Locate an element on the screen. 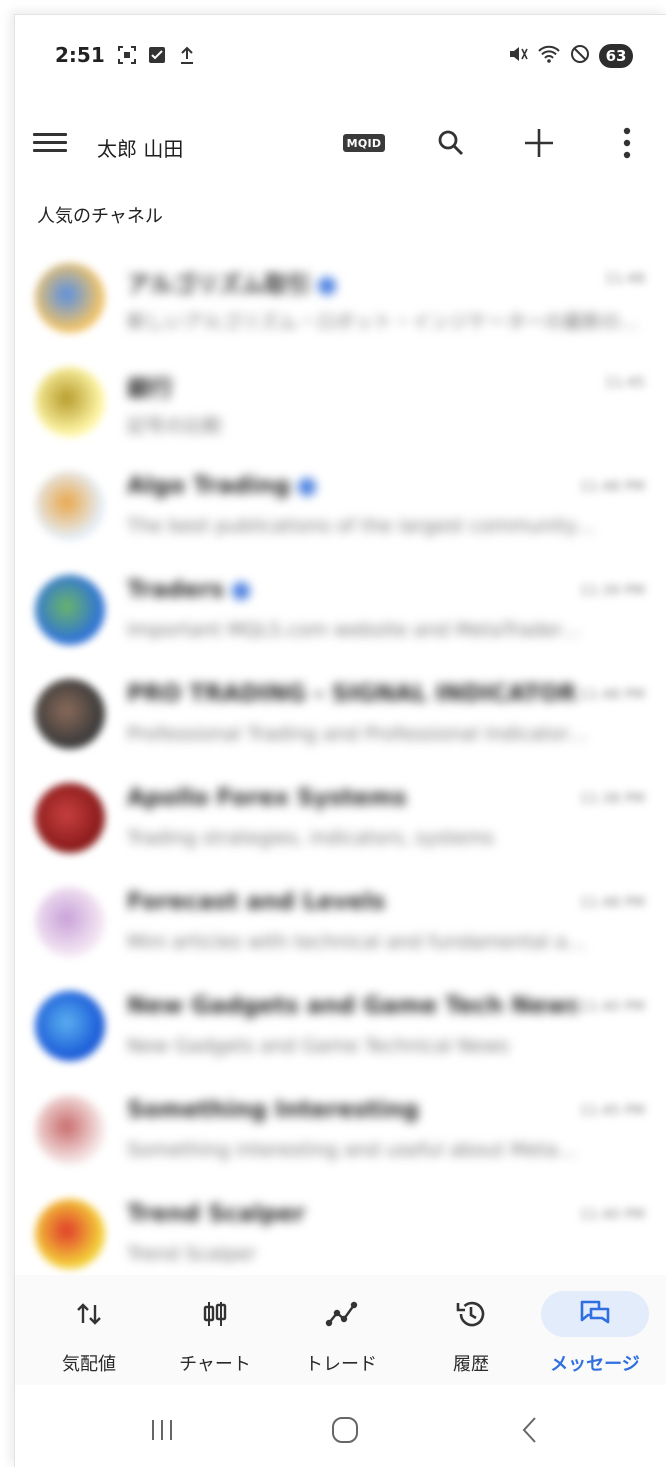  quotes-icon is located at coordinates (89, 1314).